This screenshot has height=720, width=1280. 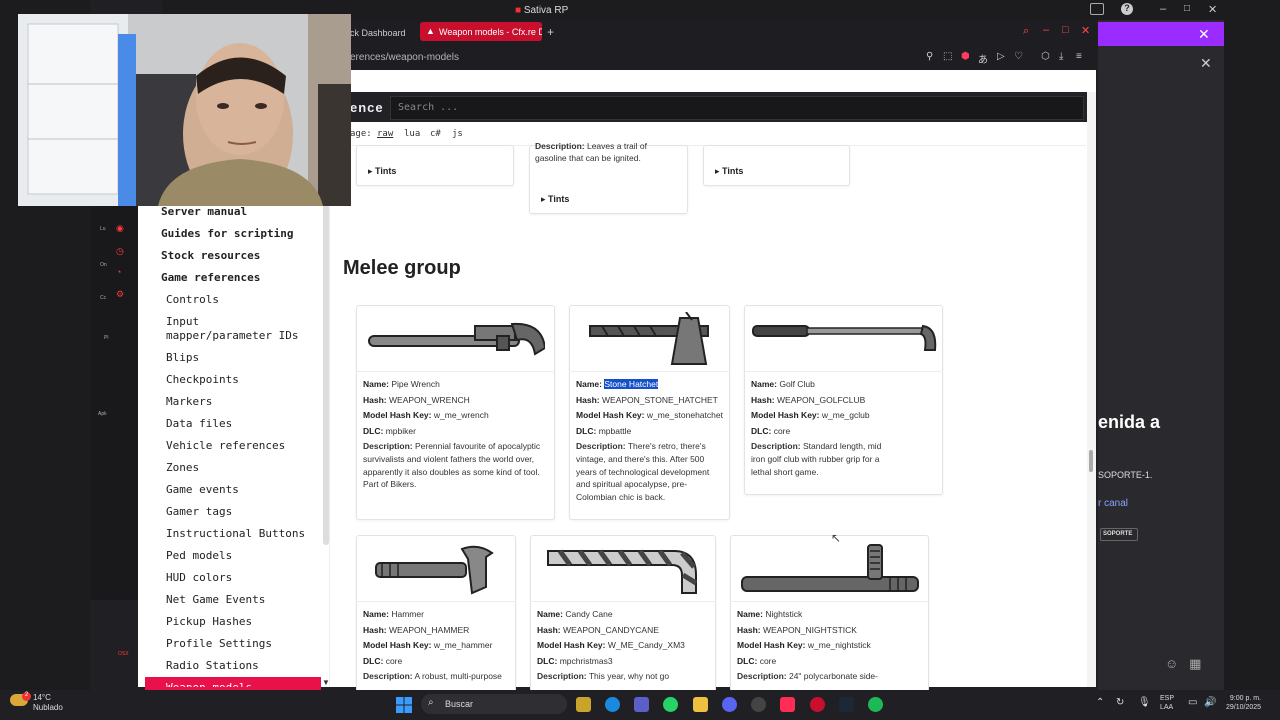 I want to click on right-panel-canal-link: r canal, so click(x=1113, y=503).